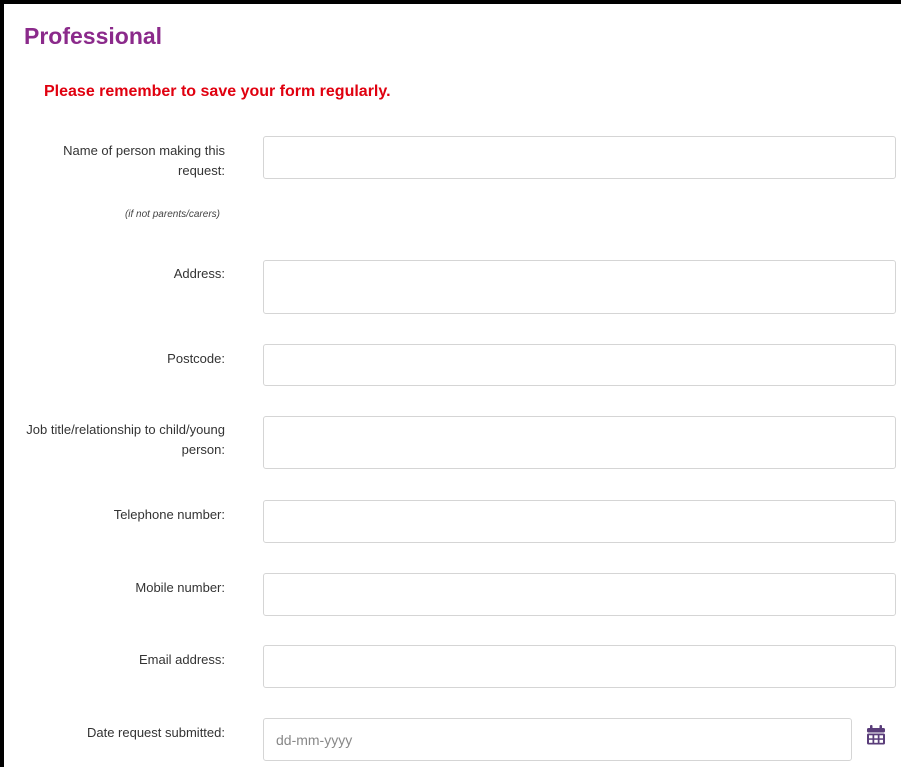 This screenshot has width=901, height=767. What do you see at coordinates (155, 732) in the screenshot?
I see `date-submitted-label: Date request submitted:` at bounding box center [155, 732].